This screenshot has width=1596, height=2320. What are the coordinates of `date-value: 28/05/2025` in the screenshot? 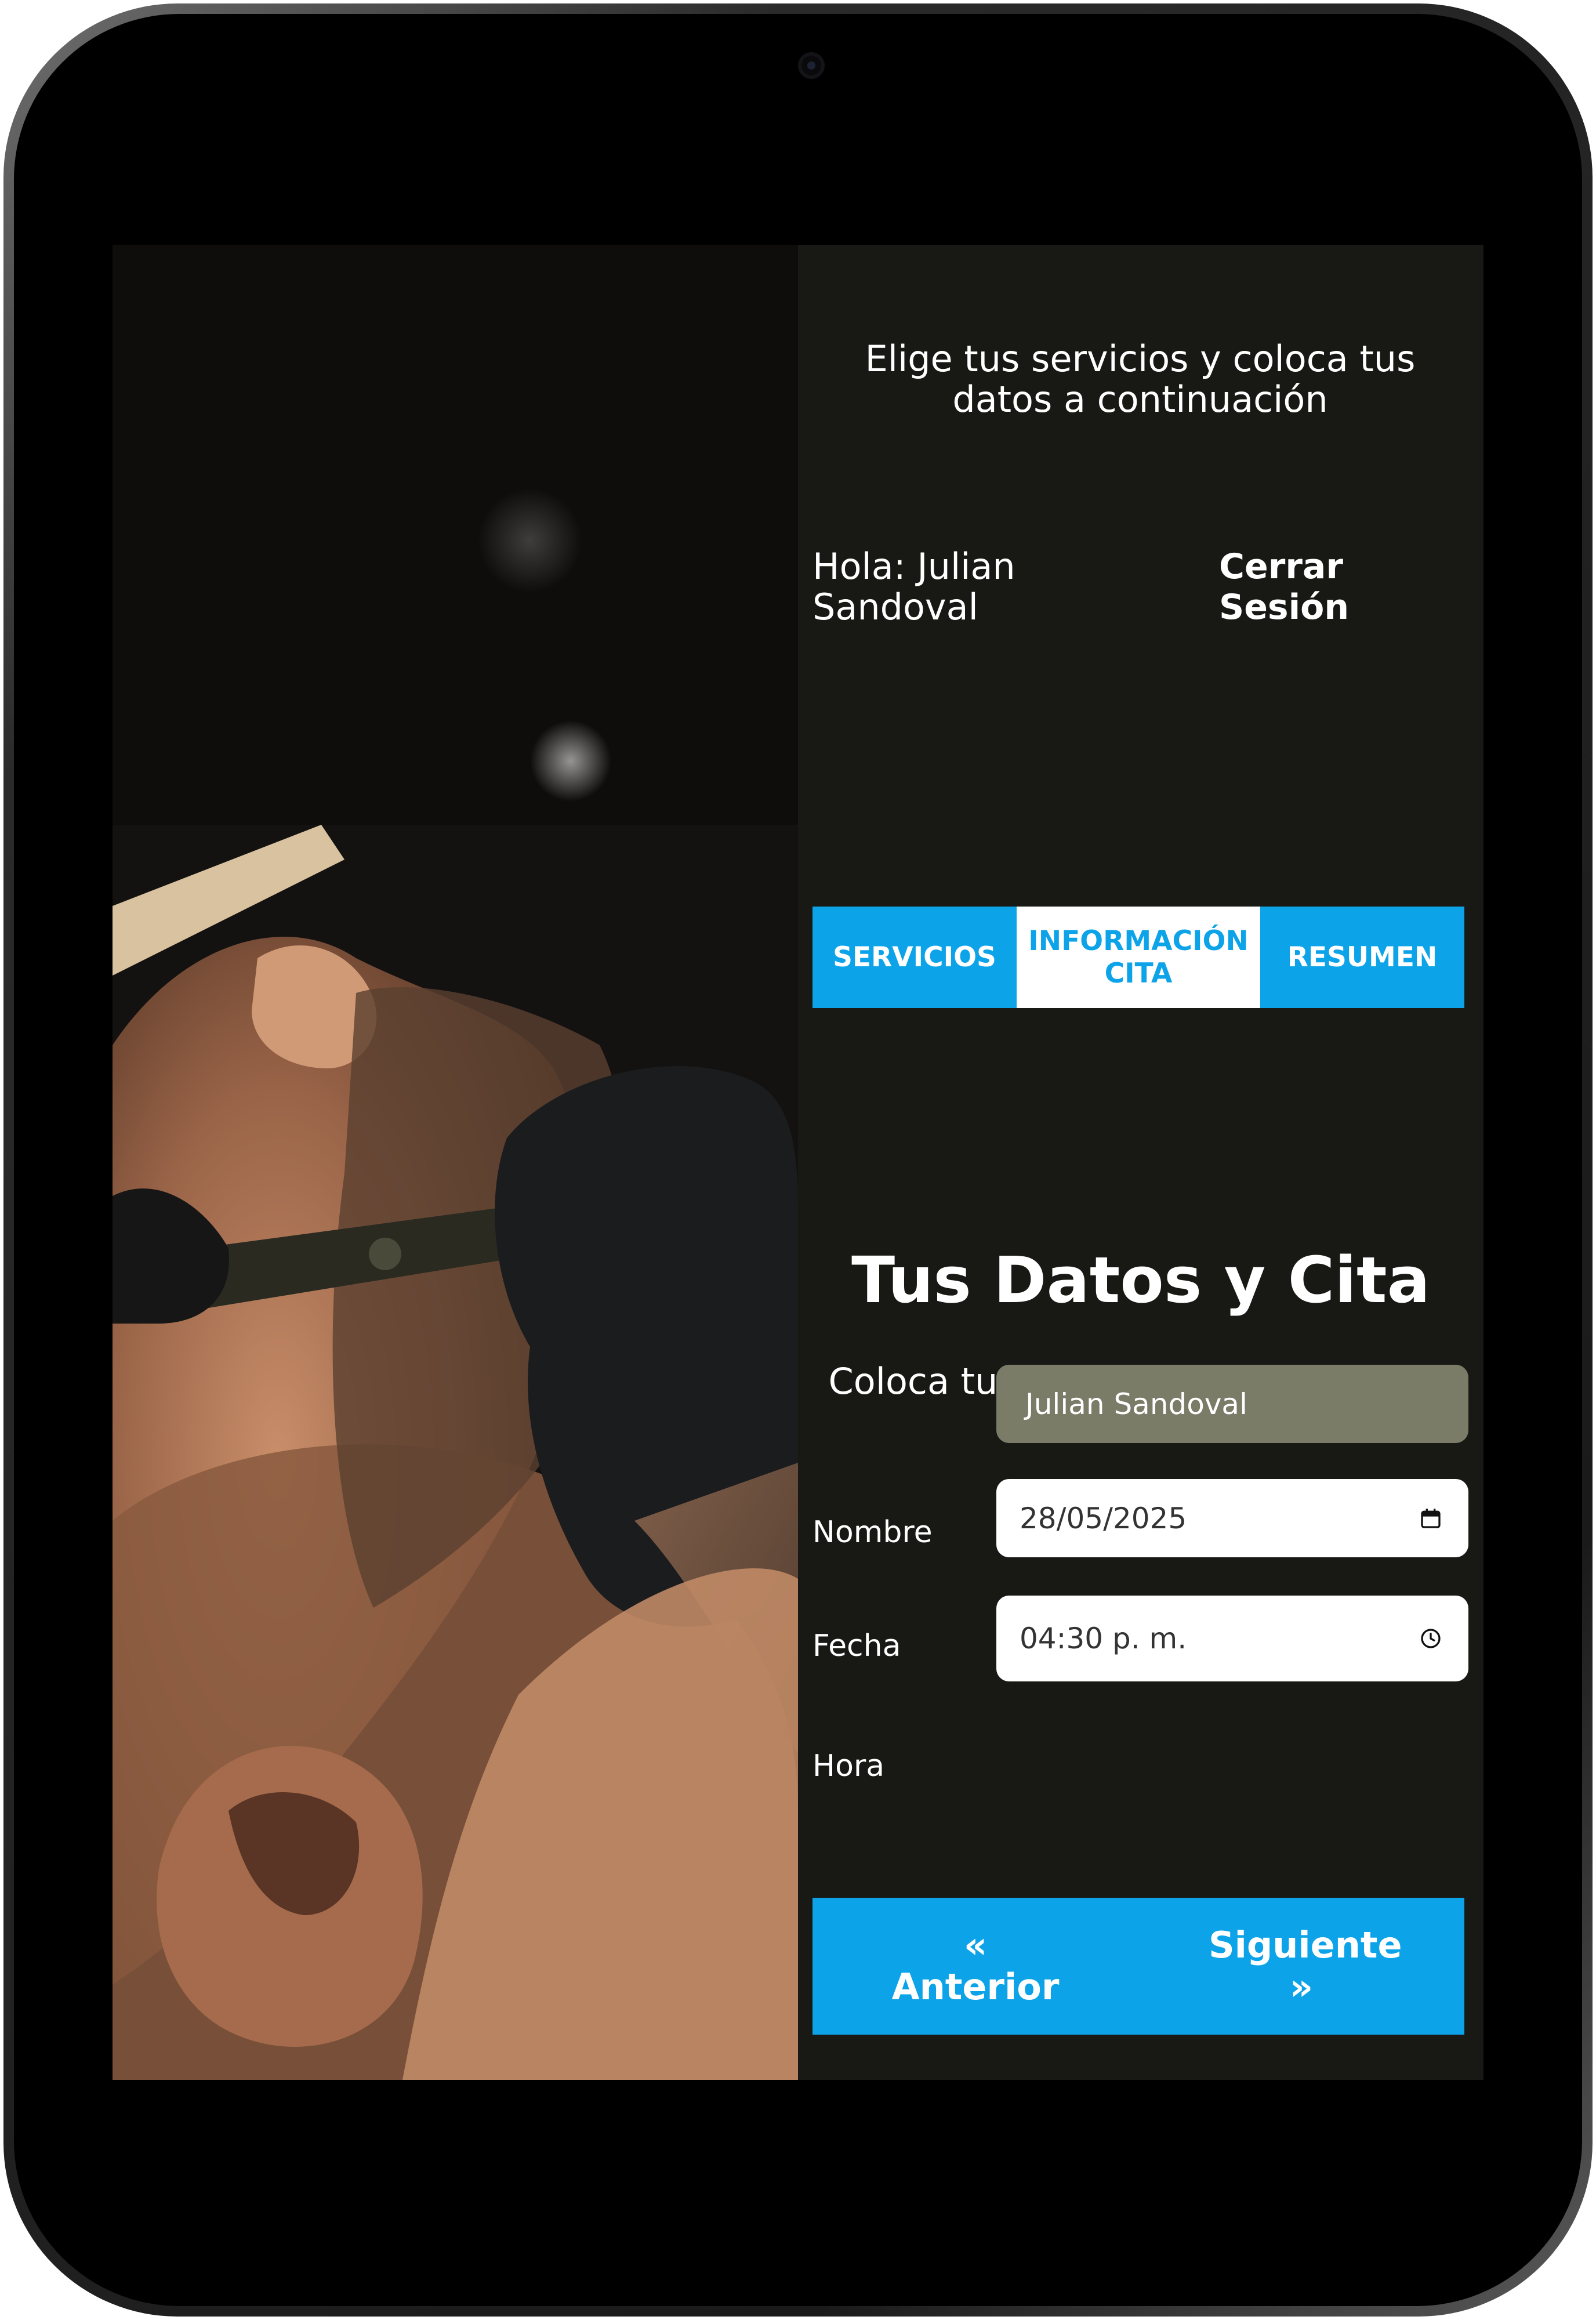 It's located at (1103, 1518).